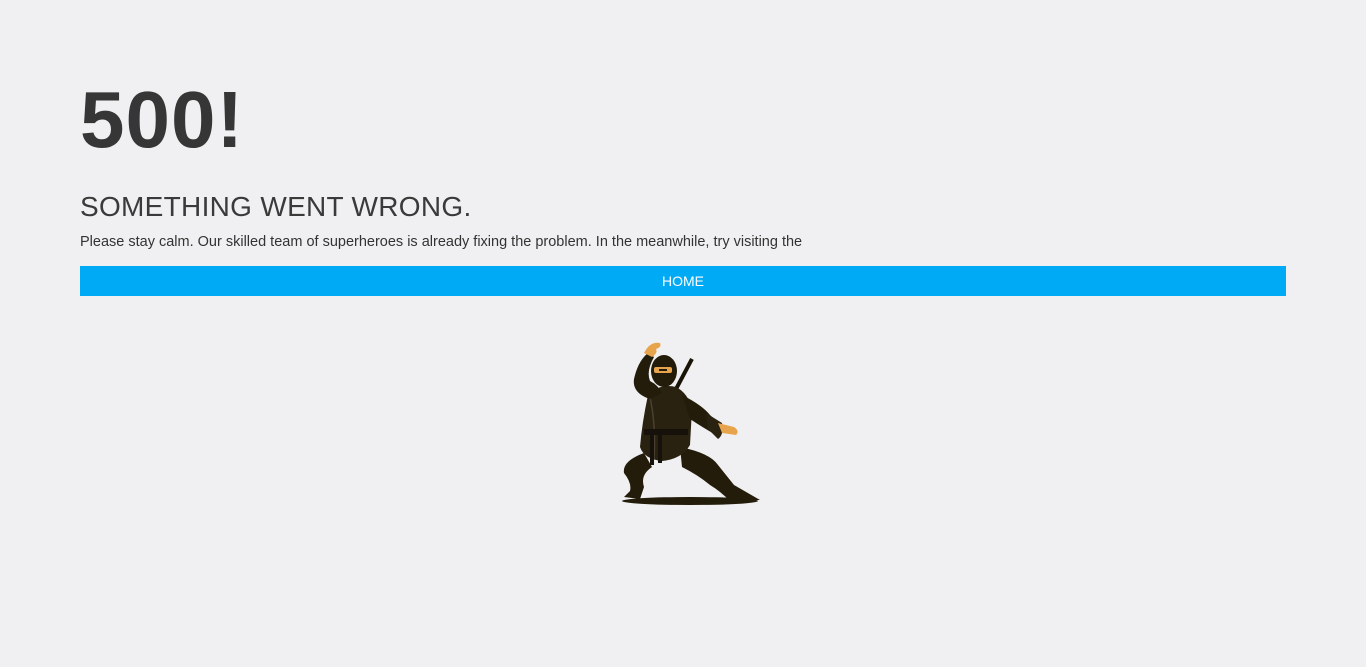 The height and width of the screenshot is (667, 1366). What do you see at coordinates (666, 432) in the screenshot?
I see `ninja-belt` at bounding box center [666, 432].